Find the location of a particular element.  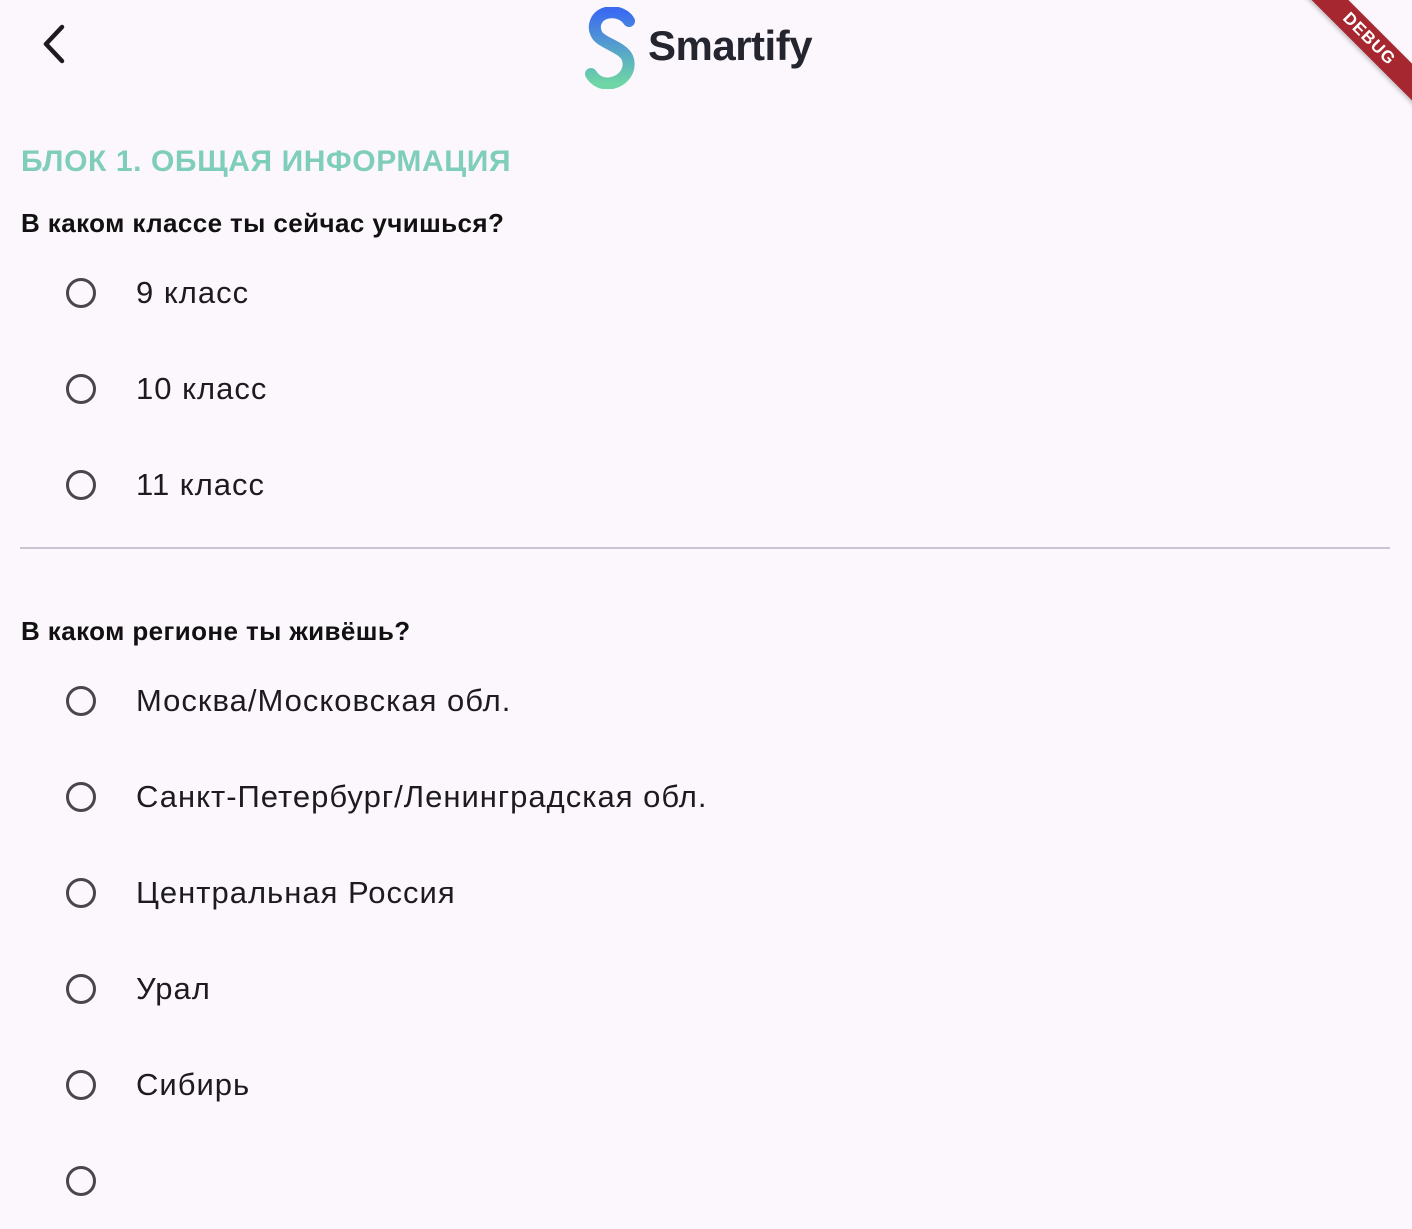

option-grade-10: 10 класс is located at coordinates (706, 389).